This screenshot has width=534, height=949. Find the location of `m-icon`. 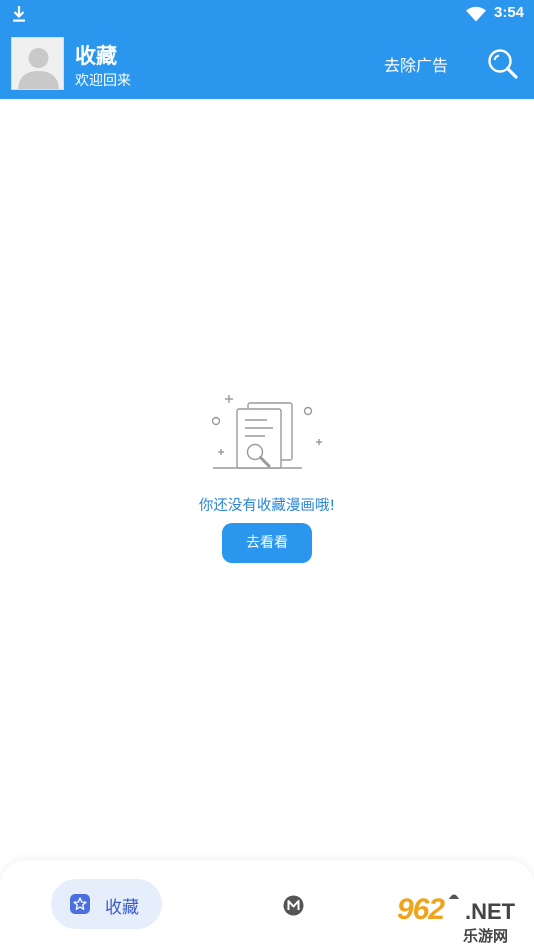

m-icon is located at coordinates (293, 905).